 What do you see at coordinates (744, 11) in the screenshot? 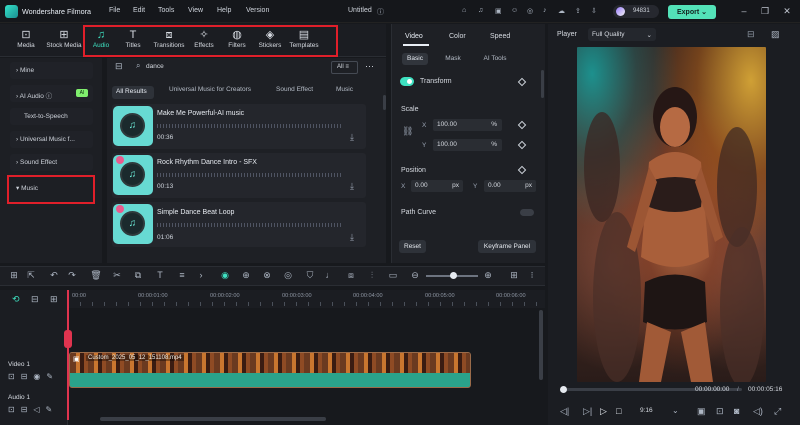
I see `minimize-icon: –` at bounding box center [744, 11].